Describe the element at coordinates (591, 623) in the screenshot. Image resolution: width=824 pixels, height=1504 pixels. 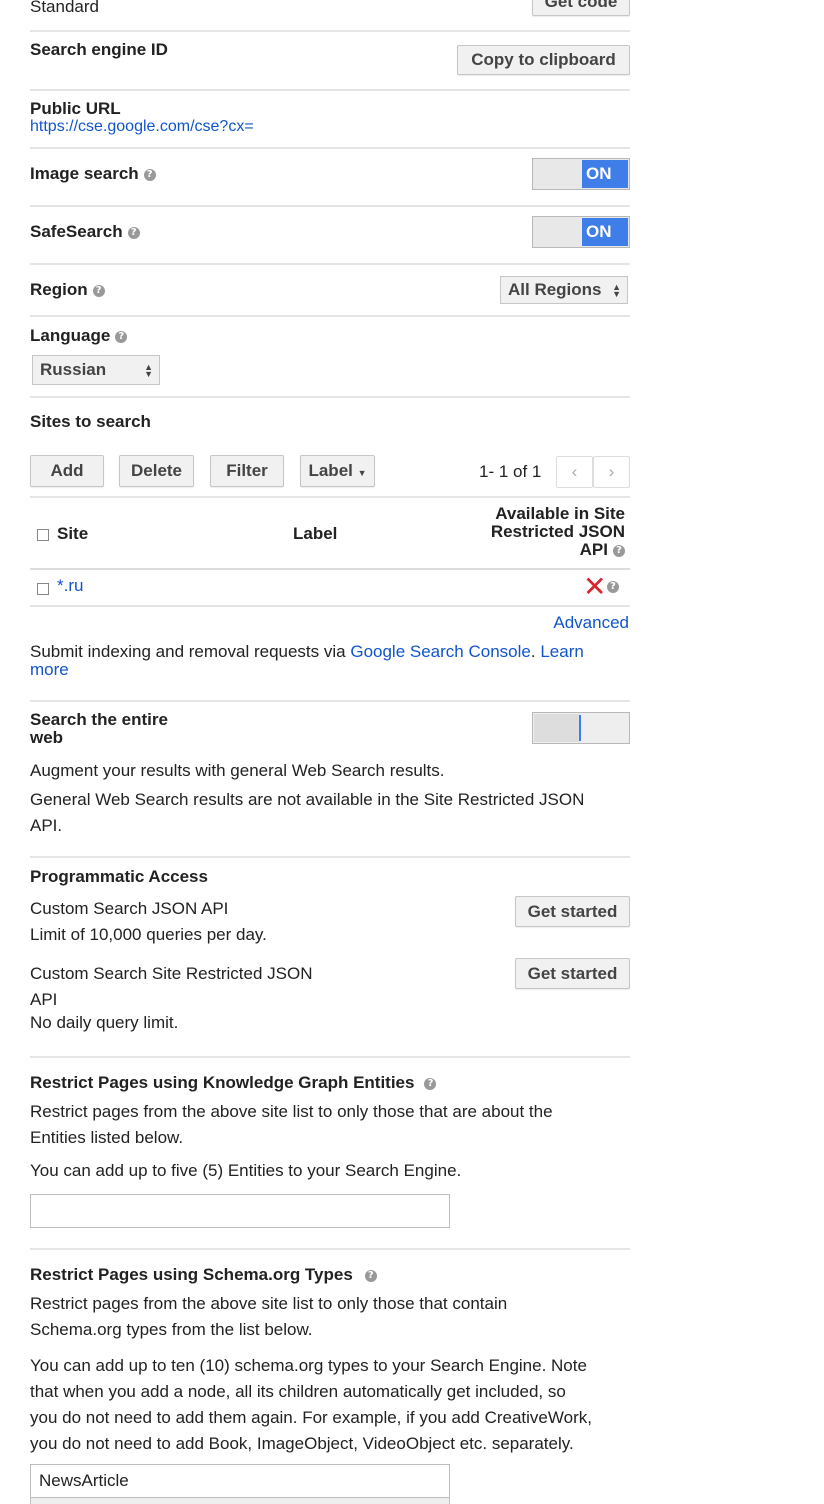
I see `advanced-link: Advanced` at that location.